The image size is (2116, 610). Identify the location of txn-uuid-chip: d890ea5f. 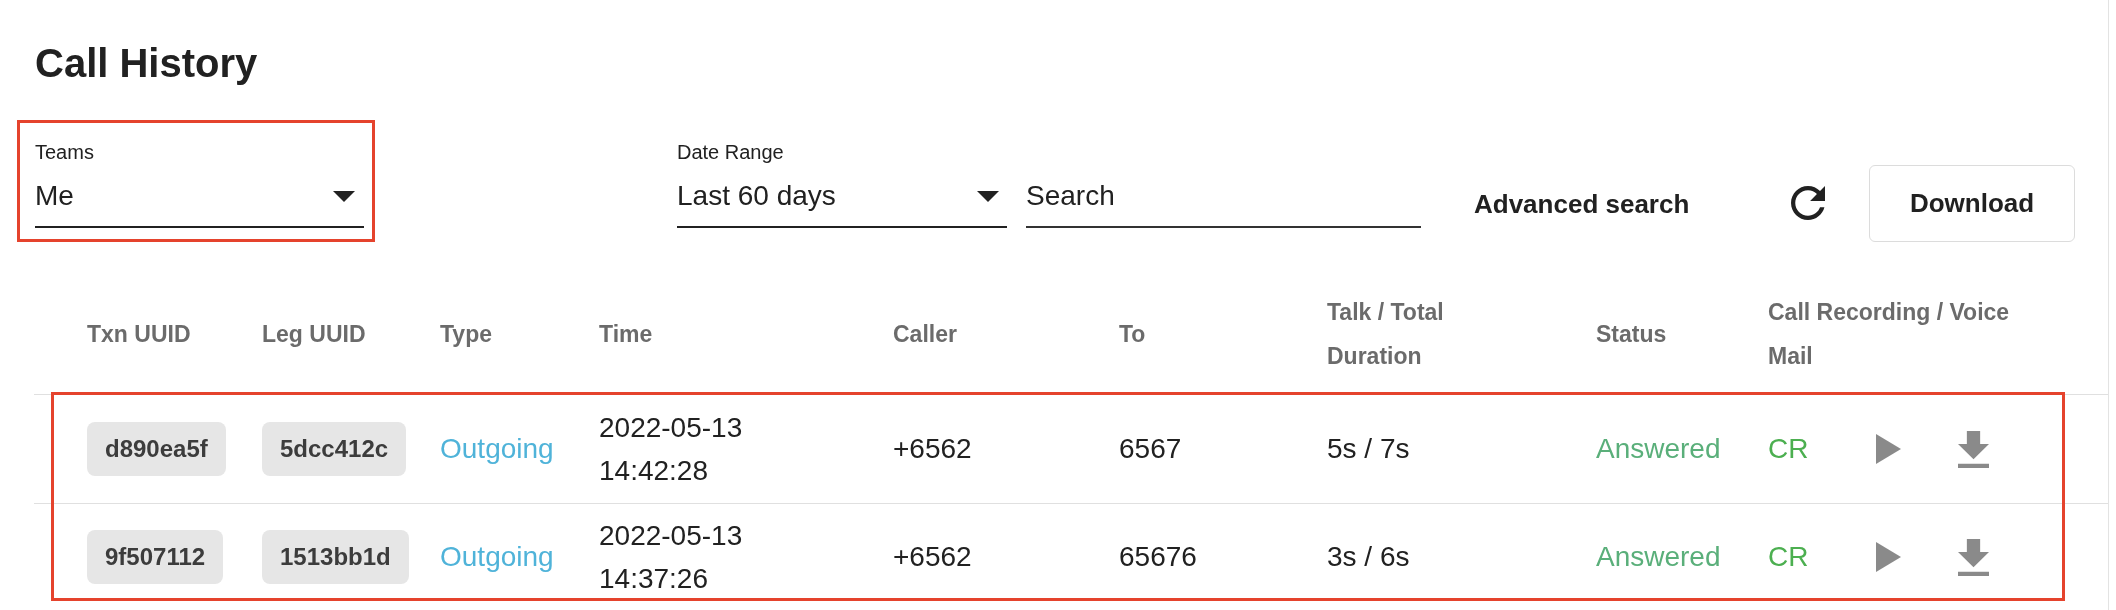
(156, 449).